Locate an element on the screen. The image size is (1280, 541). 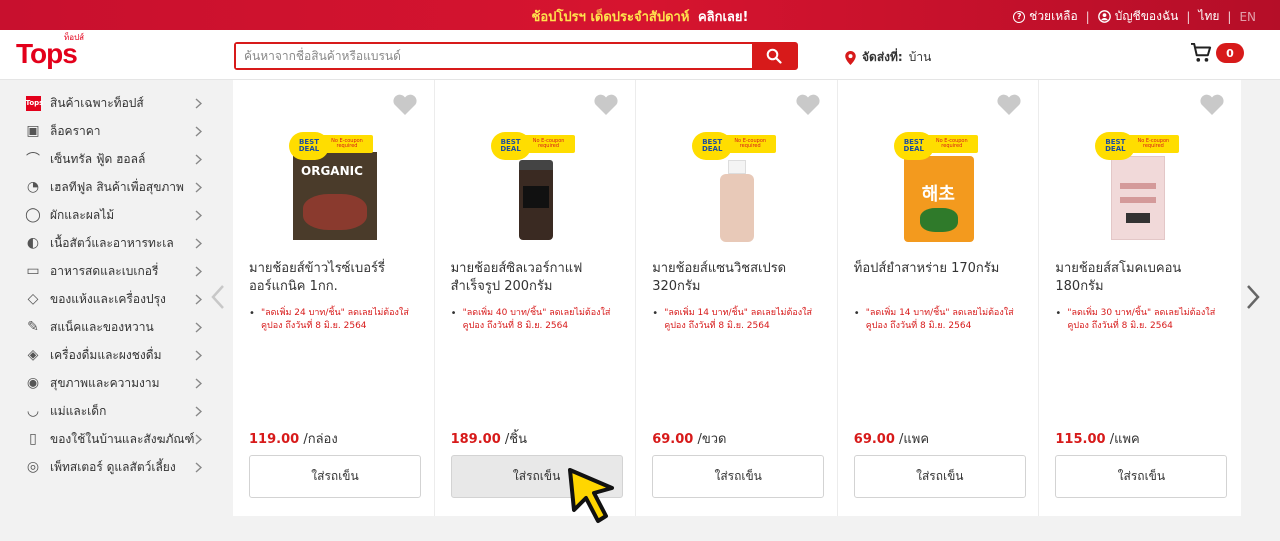
sidebar-item-label: เครื่องดื่มและผงชงดื่ม is located at coordinates (106, 354).